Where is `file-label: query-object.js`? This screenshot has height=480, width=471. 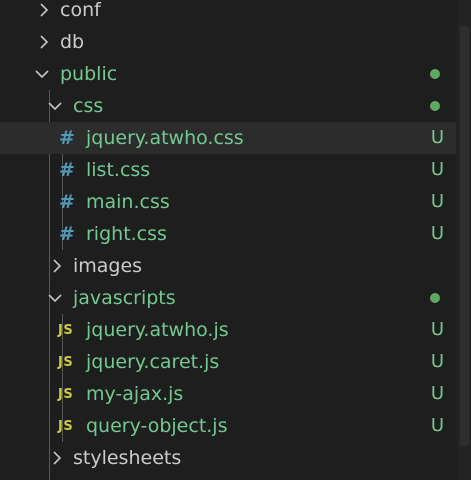
file-label: query-object.js is located at coordinates (157, 426).